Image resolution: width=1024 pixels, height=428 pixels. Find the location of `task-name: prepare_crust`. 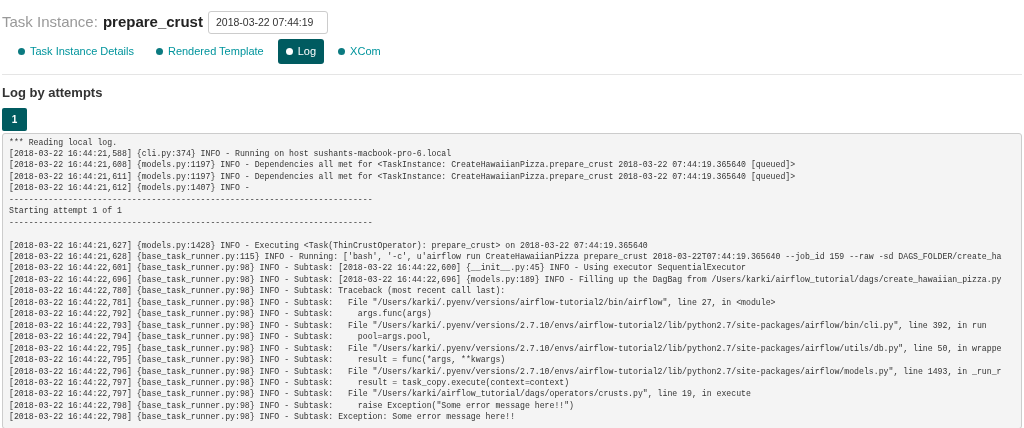

task-name: prepare_crust is located at coordinates (152, 21).